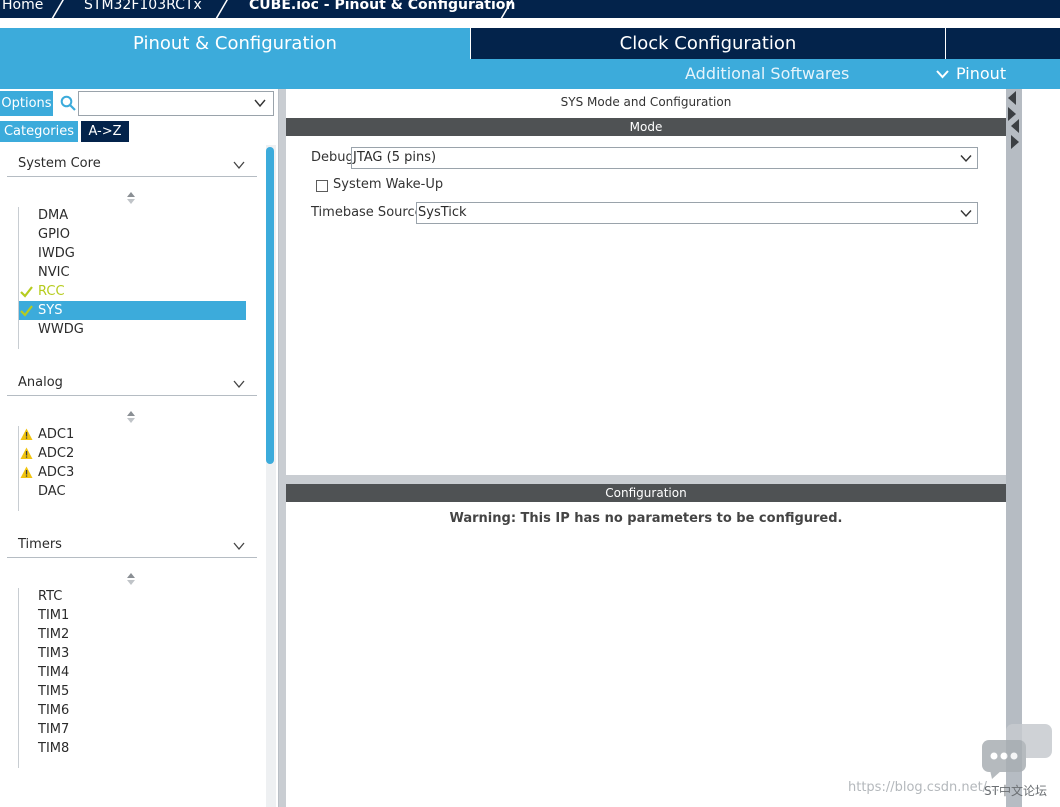 The image size is (1060, 807). I want to click on list-item-dac: DAC, so click(132, 491).